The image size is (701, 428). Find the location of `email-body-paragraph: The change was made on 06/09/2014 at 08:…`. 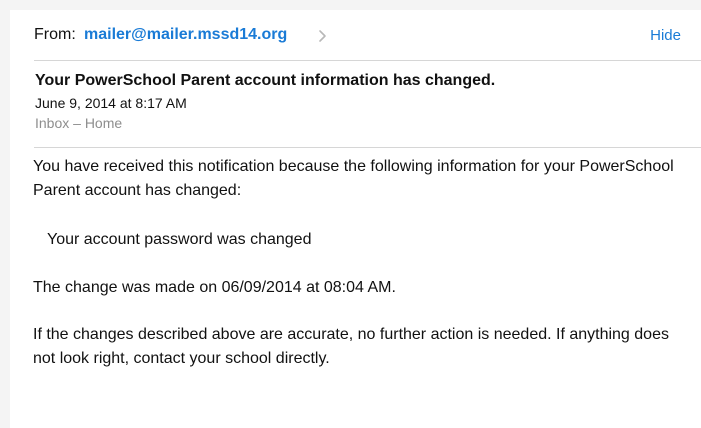

email-body-paragraph: The change was made on 06/09/2014 at 08:… is located at coordinates (214, 287).